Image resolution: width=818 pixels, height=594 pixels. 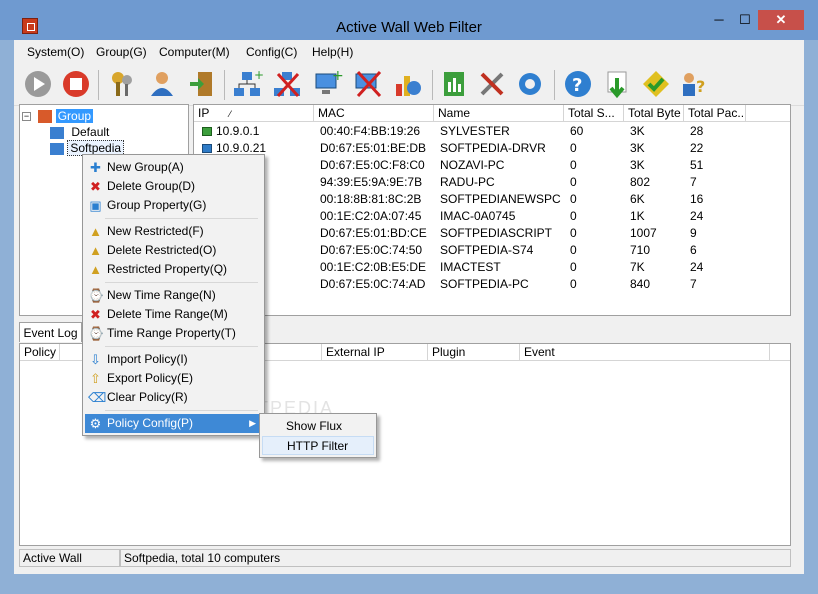 I want to click on menu-group: Group(G), so click(x=121, y=52).